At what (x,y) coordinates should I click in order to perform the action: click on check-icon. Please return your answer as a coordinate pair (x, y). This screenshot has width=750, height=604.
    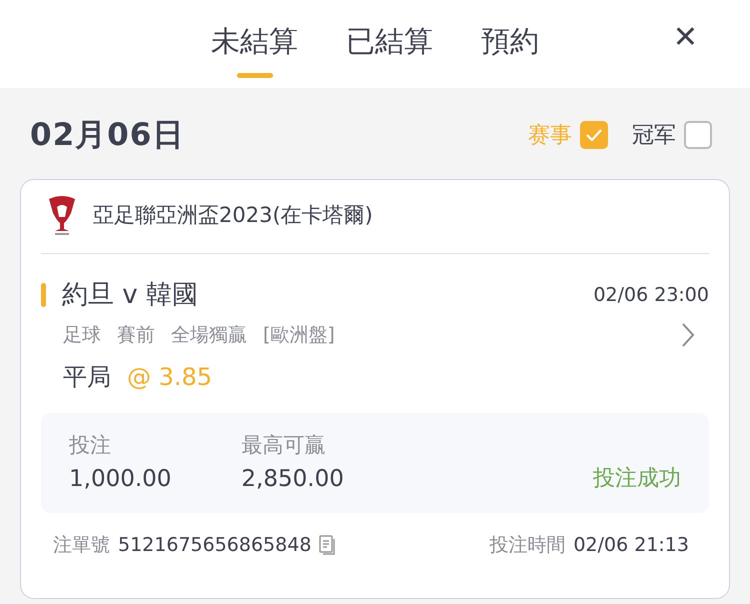
    Looking at the image, I should click on (594, 135).